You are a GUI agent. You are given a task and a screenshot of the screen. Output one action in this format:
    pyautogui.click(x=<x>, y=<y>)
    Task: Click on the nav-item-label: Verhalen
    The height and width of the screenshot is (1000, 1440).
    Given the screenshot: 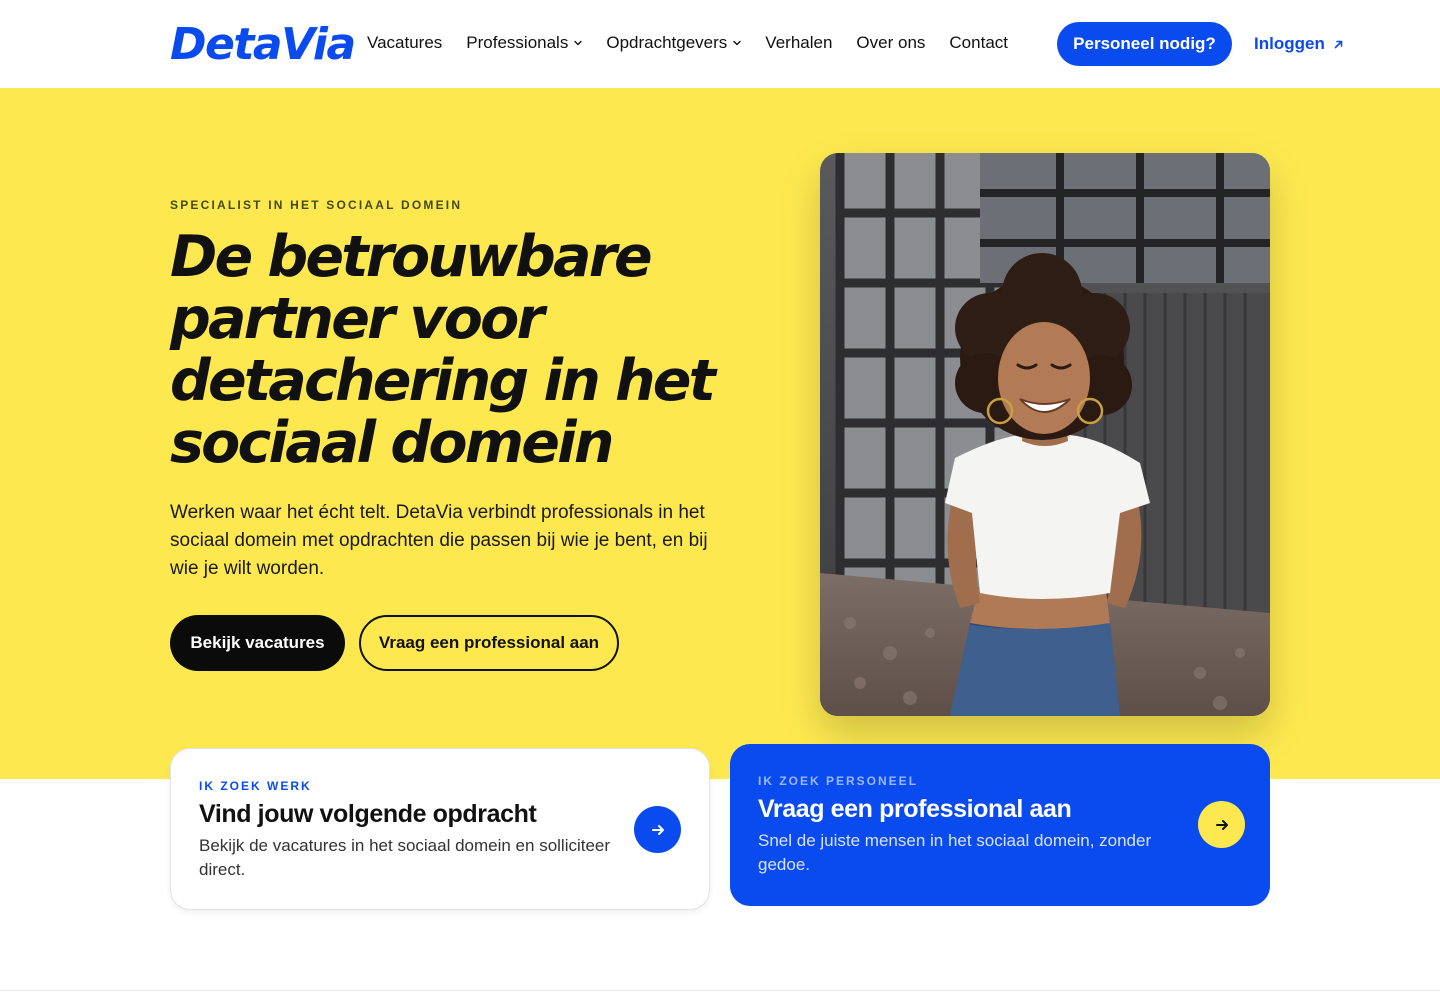 What is the action you would take?
    pyautogui.click(x=799, y=42)
    